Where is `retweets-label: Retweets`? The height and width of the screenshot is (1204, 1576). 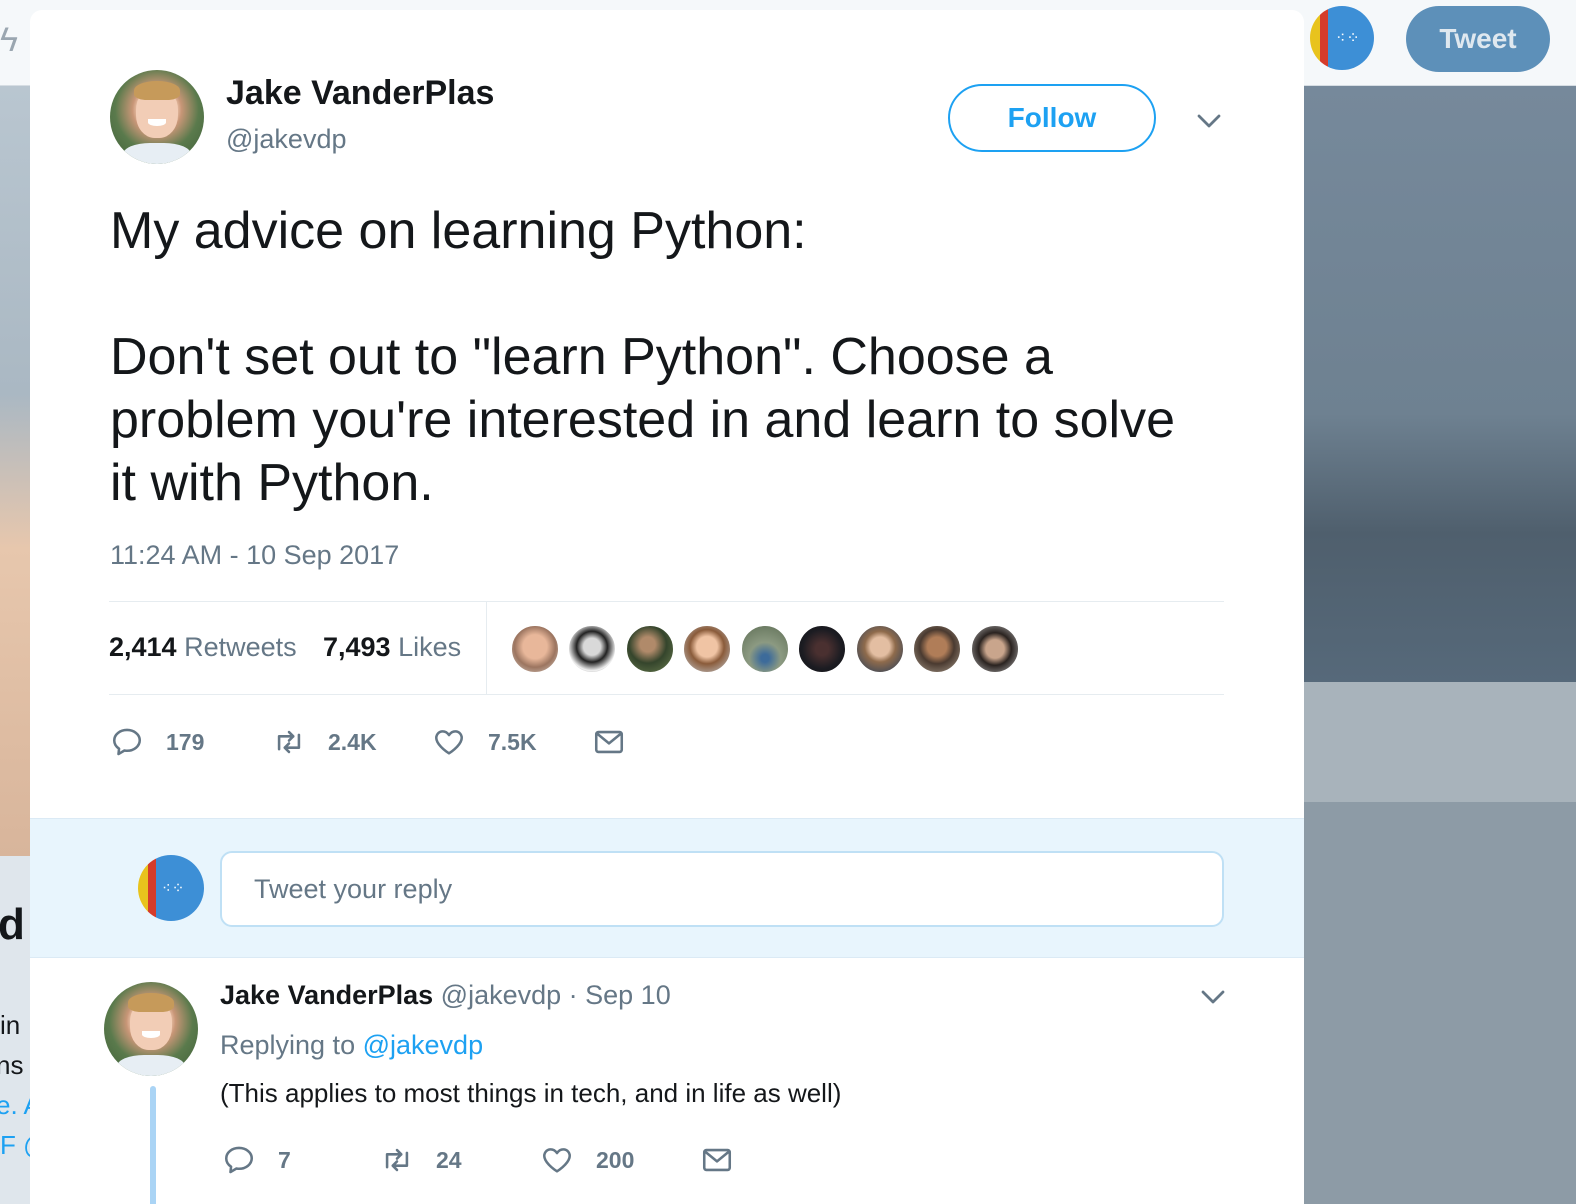
retweets-label: Retweets is located at coordinates (240, 647).